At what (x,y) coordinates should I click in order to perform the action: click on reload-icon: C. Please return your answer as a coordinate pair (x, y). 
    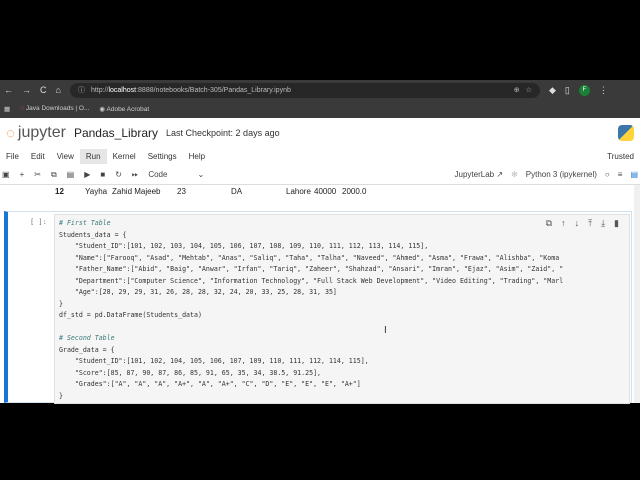
    Looking at the image, I should click on (43, 90).